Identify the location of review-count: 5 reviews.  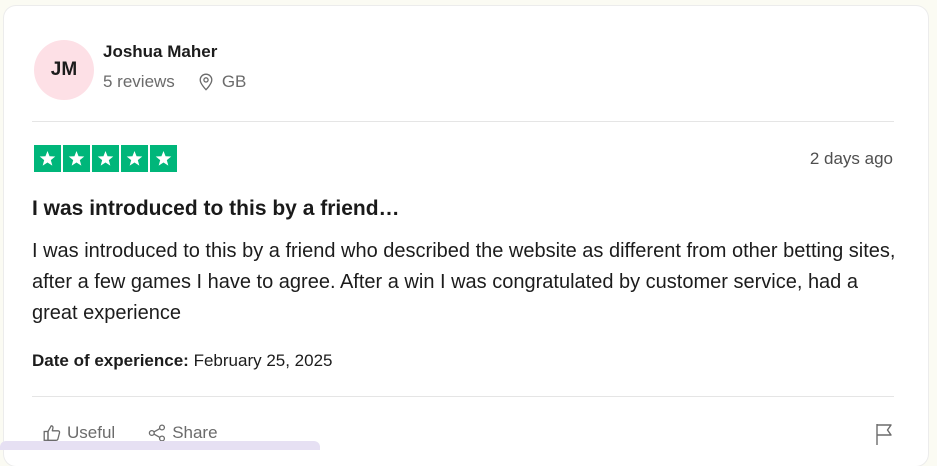
(139, 81).